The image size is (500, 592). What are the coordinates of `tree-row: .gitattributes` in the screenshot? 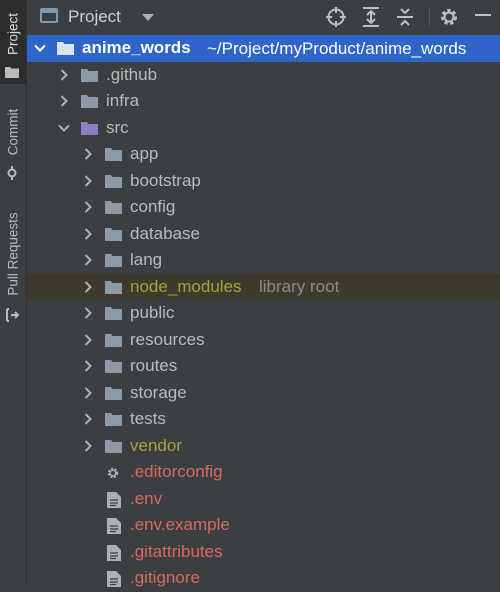 It's located at (263, 552).